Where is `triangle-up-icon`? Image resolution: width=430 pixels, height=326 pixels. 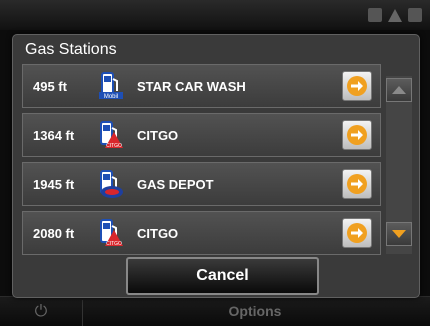
triangle-up-icon is located at coordinates (399, 90).